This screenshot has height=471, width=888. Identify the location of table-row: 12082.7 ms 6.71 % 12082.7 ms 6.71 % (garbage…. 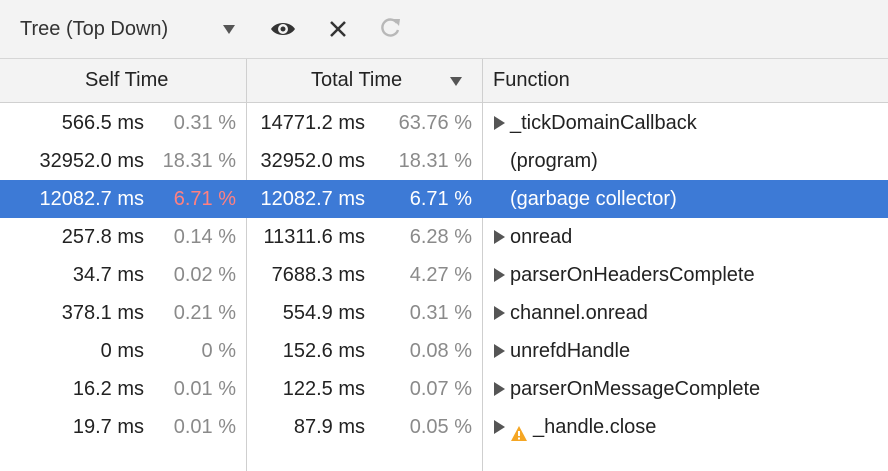
(444, 199).